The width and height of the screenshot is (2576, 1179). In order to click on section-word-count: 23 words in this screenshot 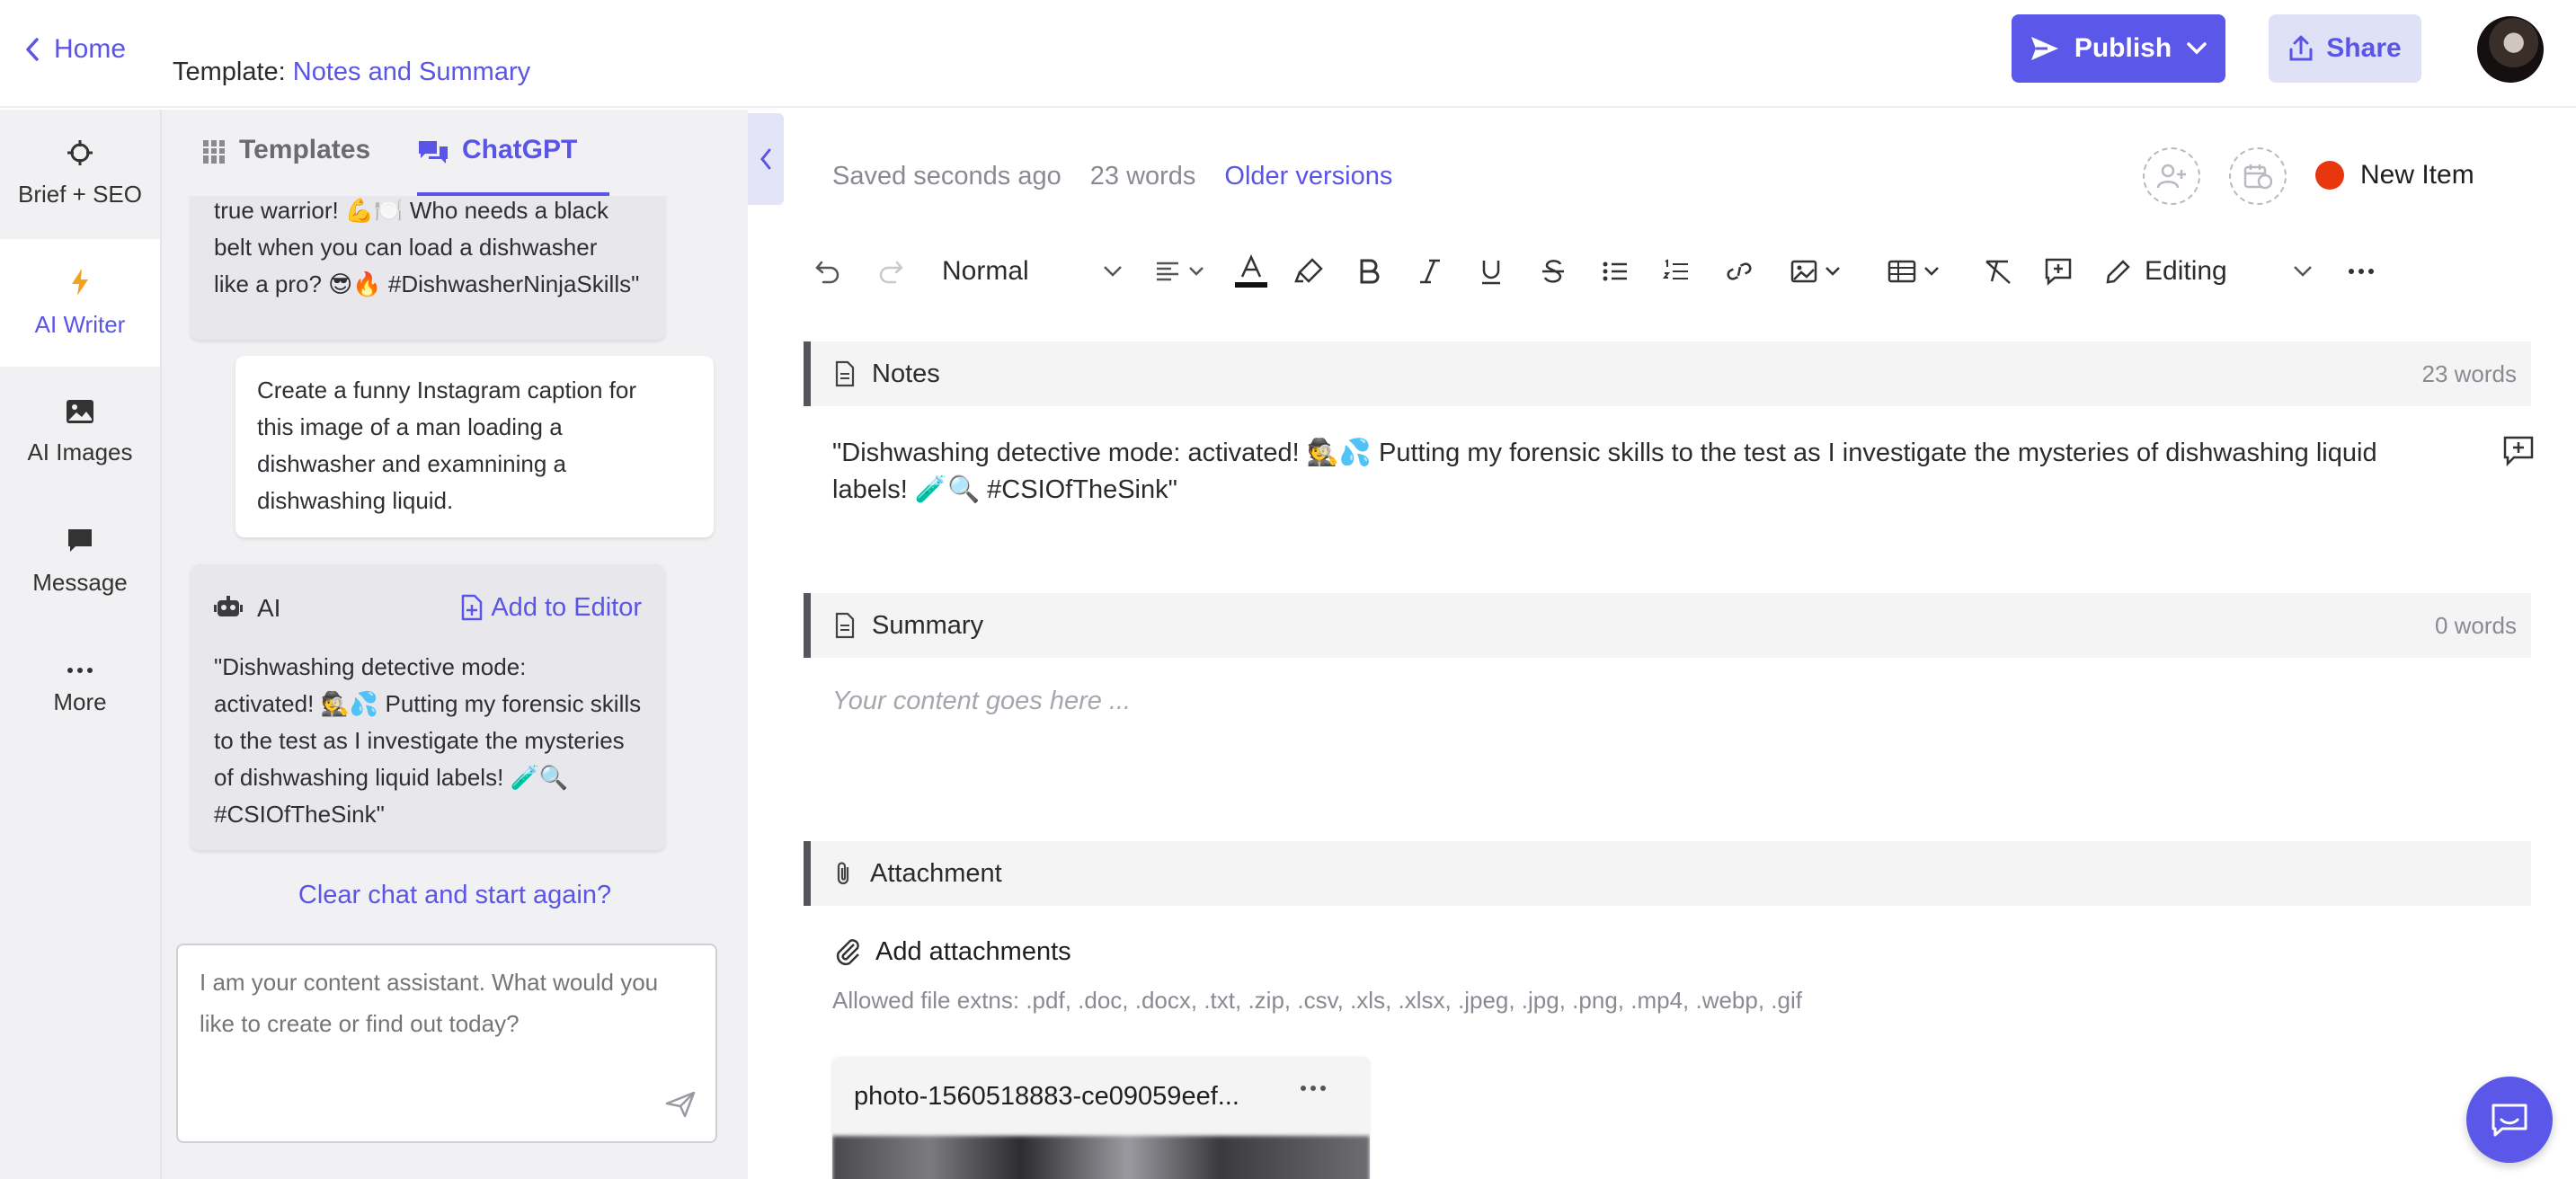, I will do `click(2469, 373)`.